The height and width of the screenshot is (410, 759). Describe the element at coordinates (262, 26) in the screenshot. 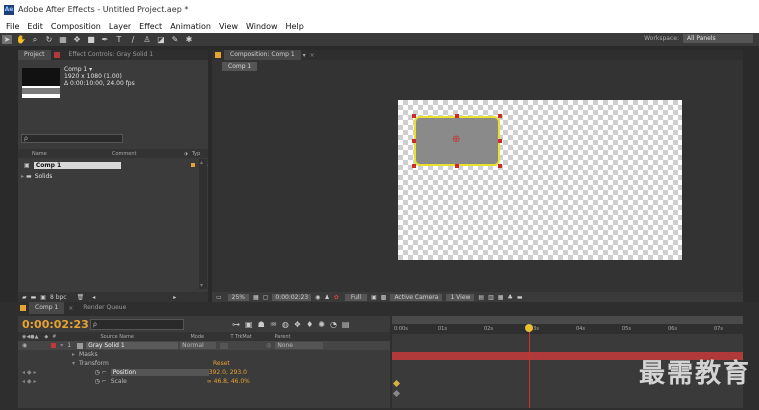

I see `menu-window: Window` at that location.